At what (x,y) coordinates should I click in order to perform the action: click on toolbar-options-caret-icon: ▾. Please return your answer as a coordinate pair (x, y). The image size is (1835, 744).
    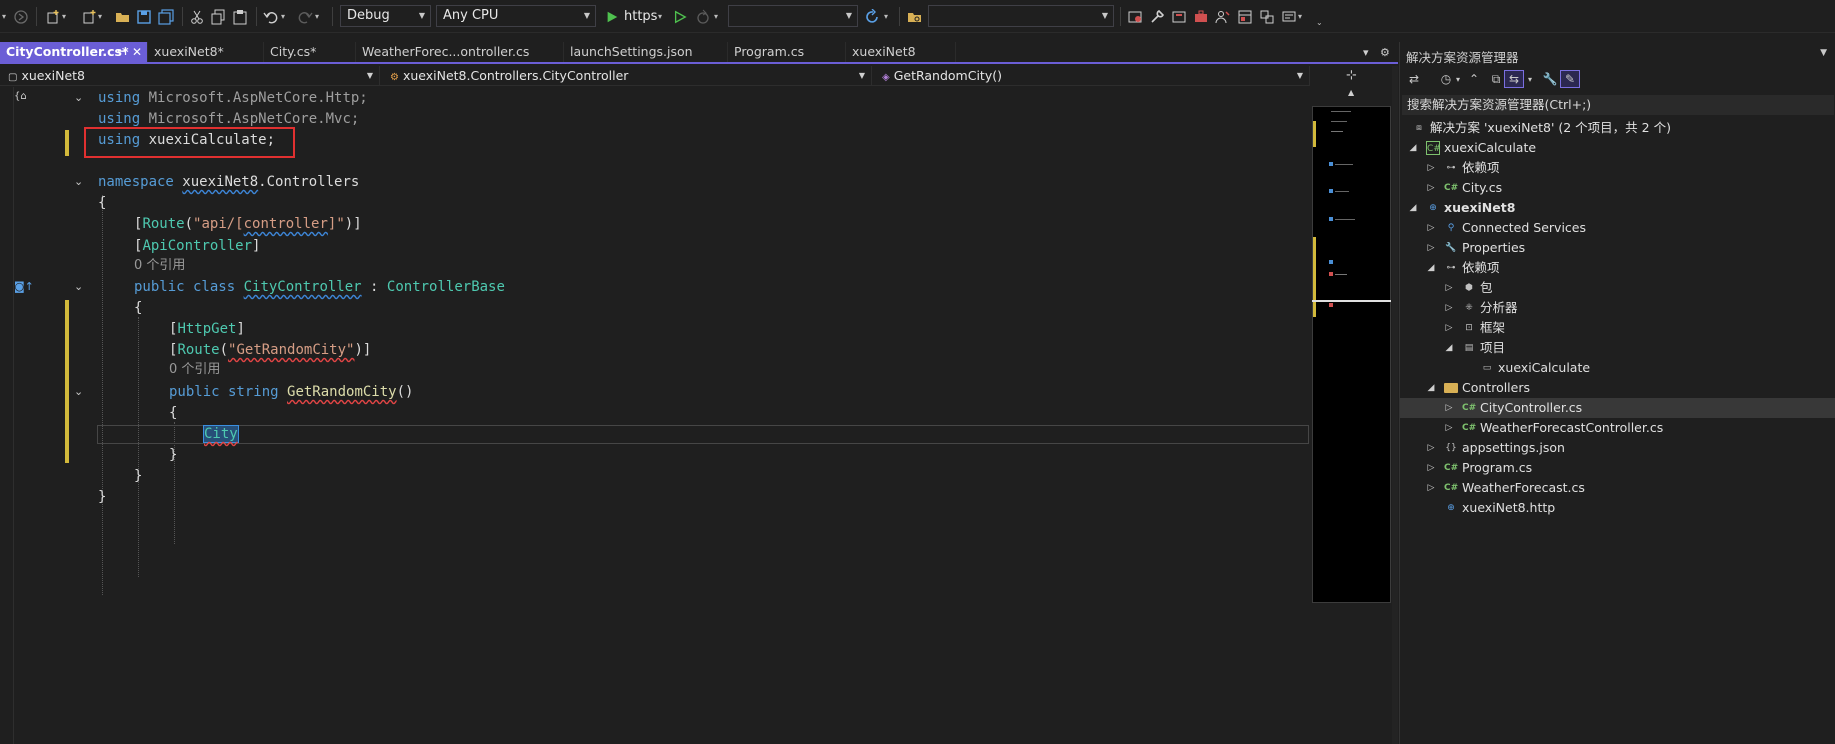
    Looking at the image, I should click on (1300, 16).